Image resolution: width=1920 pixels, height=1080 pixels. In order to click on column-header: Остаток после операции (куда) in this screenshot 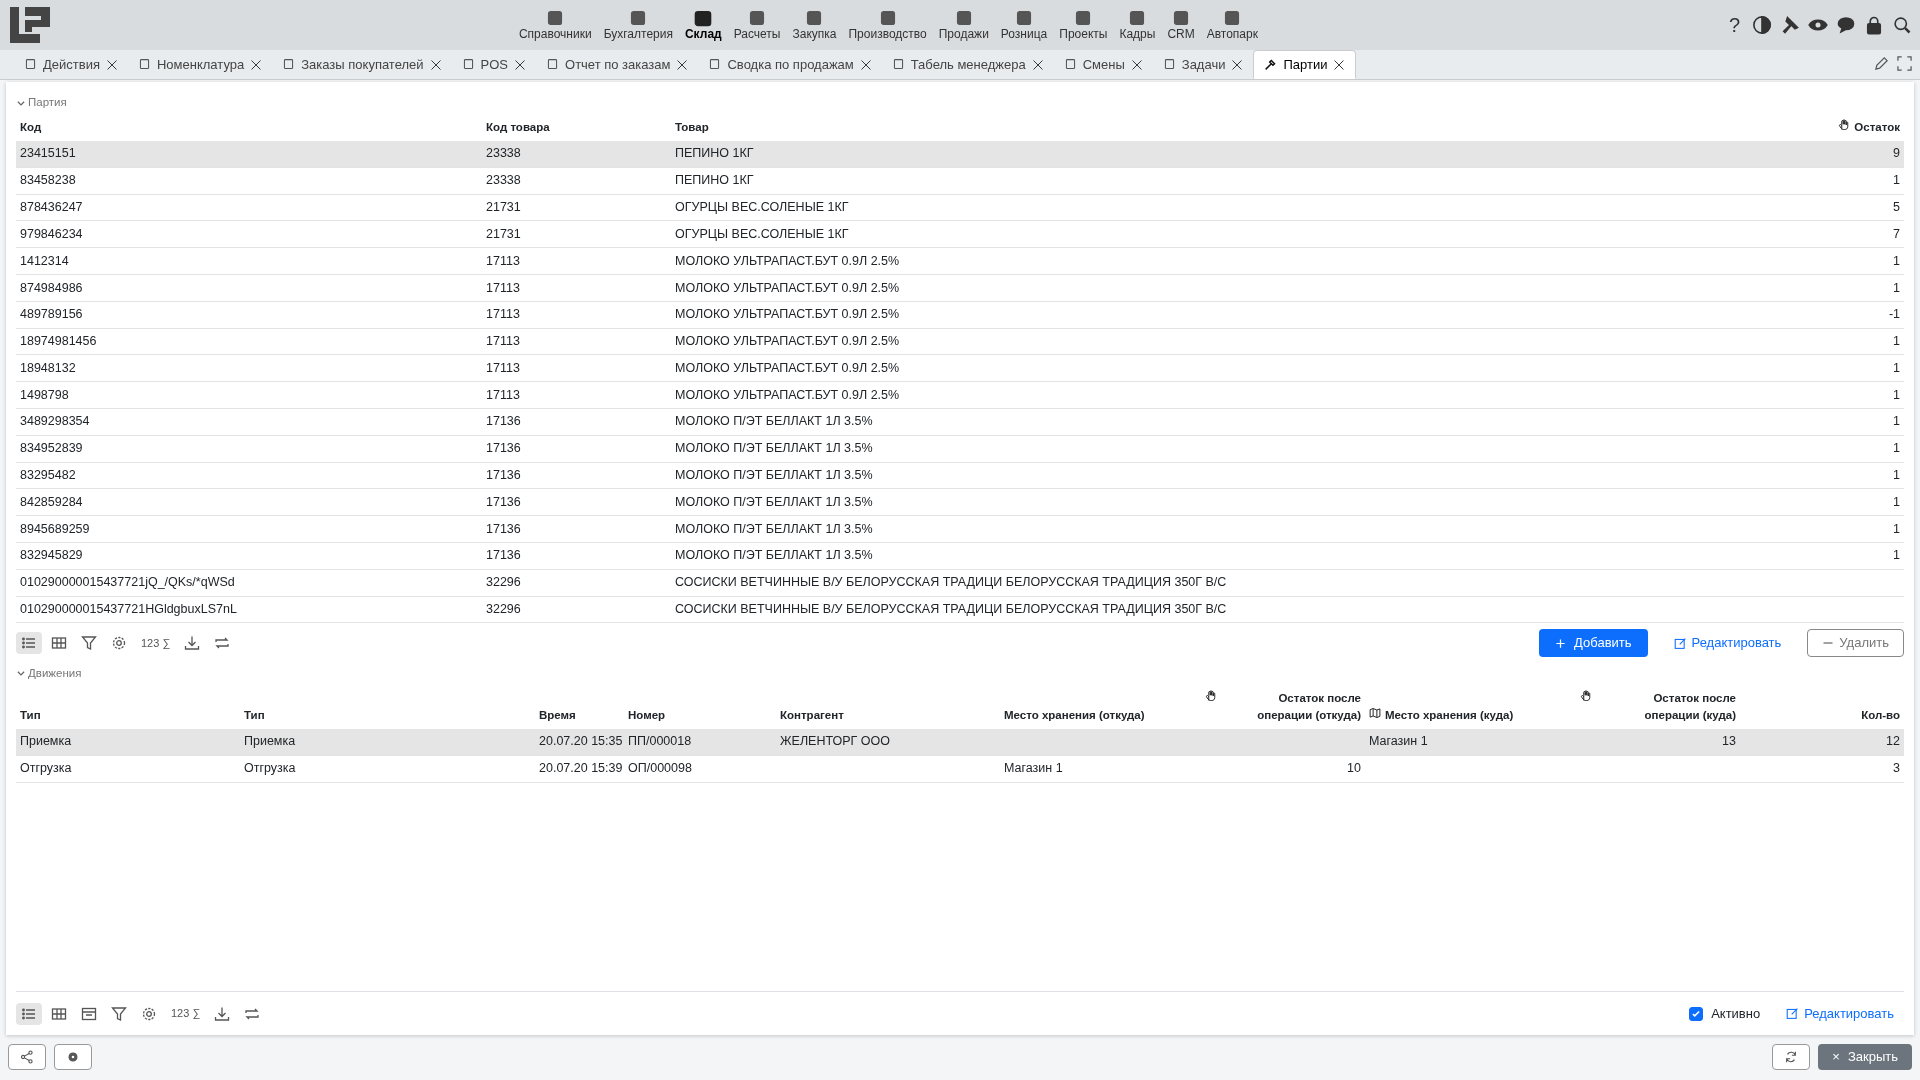, I will do `click(1689, 707)`.